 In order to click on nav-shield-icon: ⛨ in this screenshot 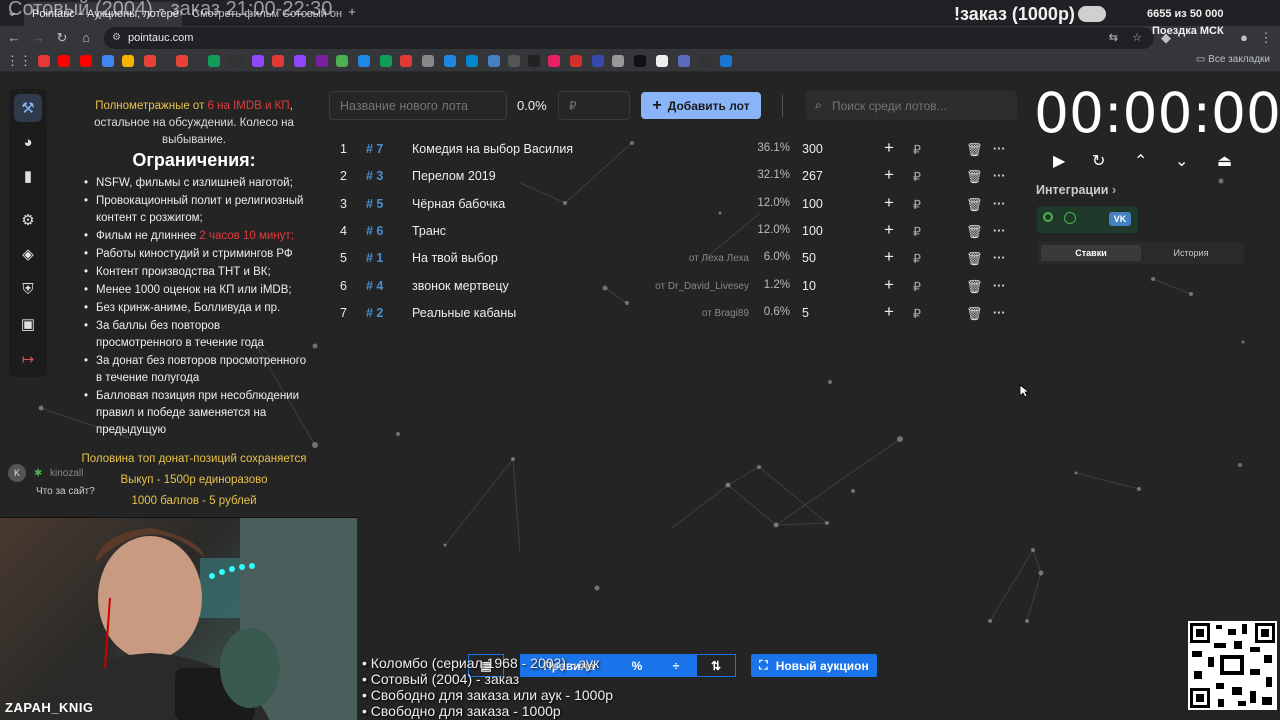, I will do `click(28, 289)`.